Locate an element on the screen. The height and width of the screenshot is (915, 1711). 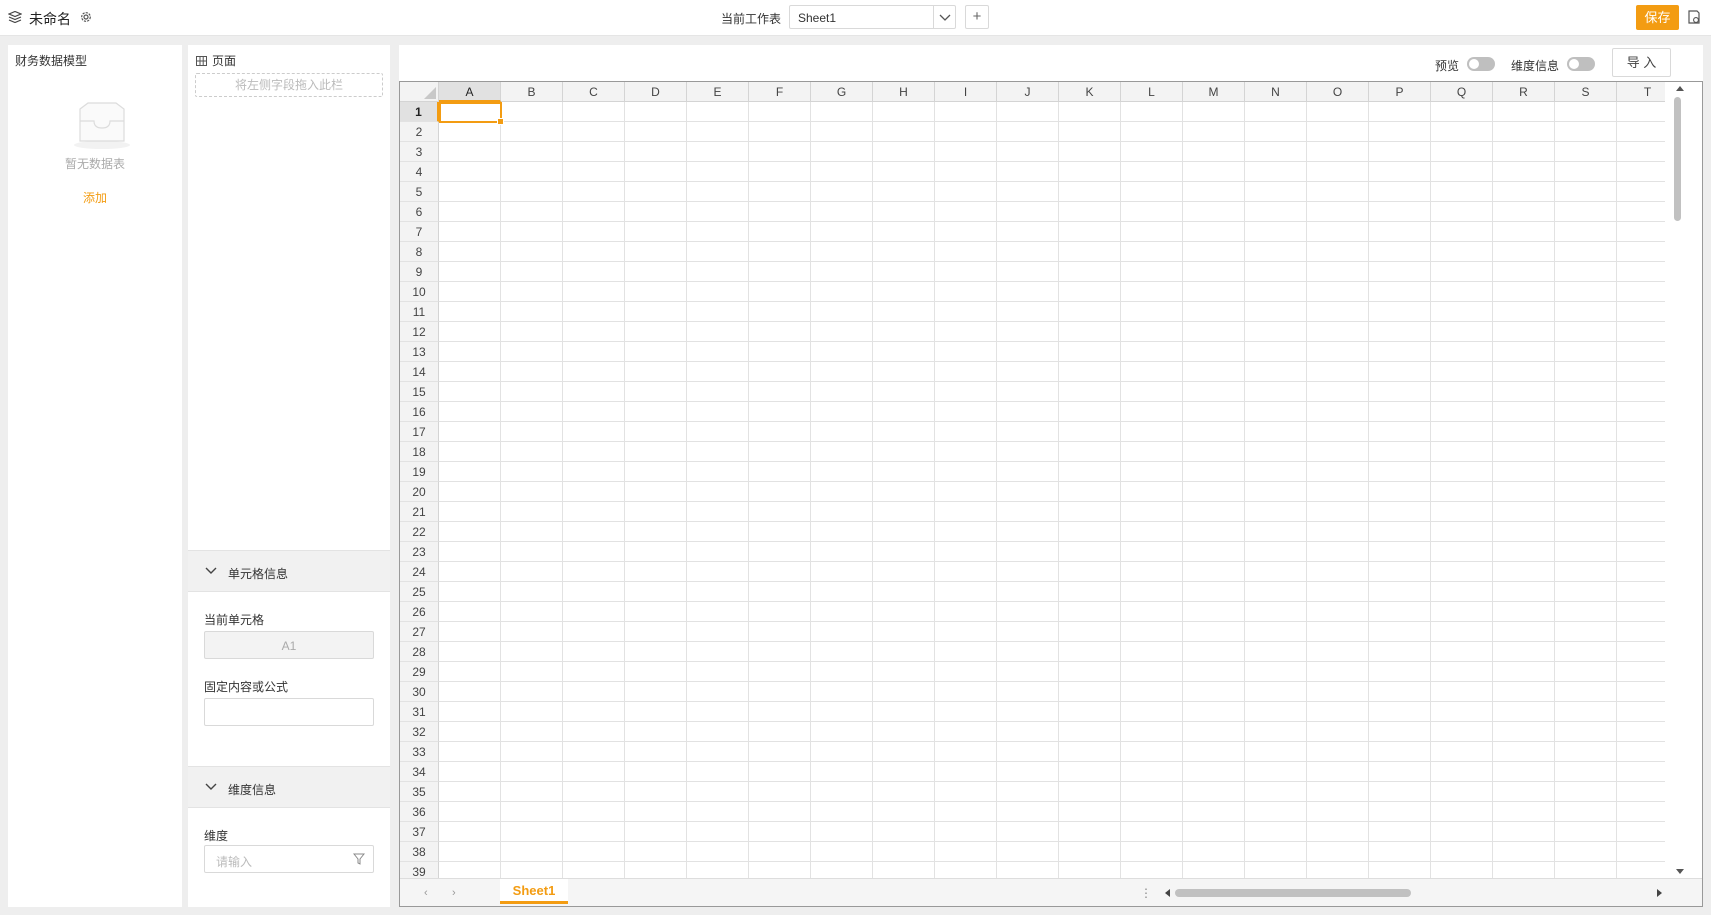
row-header: 6 is located at coordinates (419, 212).